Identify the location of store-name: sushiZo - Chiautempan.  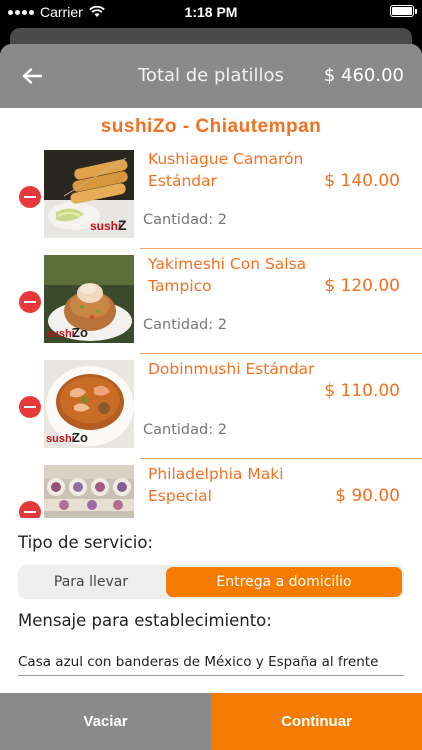
(211, 126).